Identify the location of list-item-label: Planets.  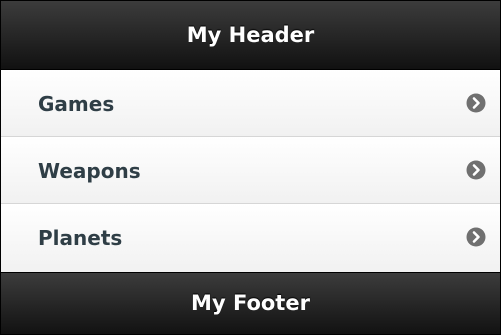
(80, 238).